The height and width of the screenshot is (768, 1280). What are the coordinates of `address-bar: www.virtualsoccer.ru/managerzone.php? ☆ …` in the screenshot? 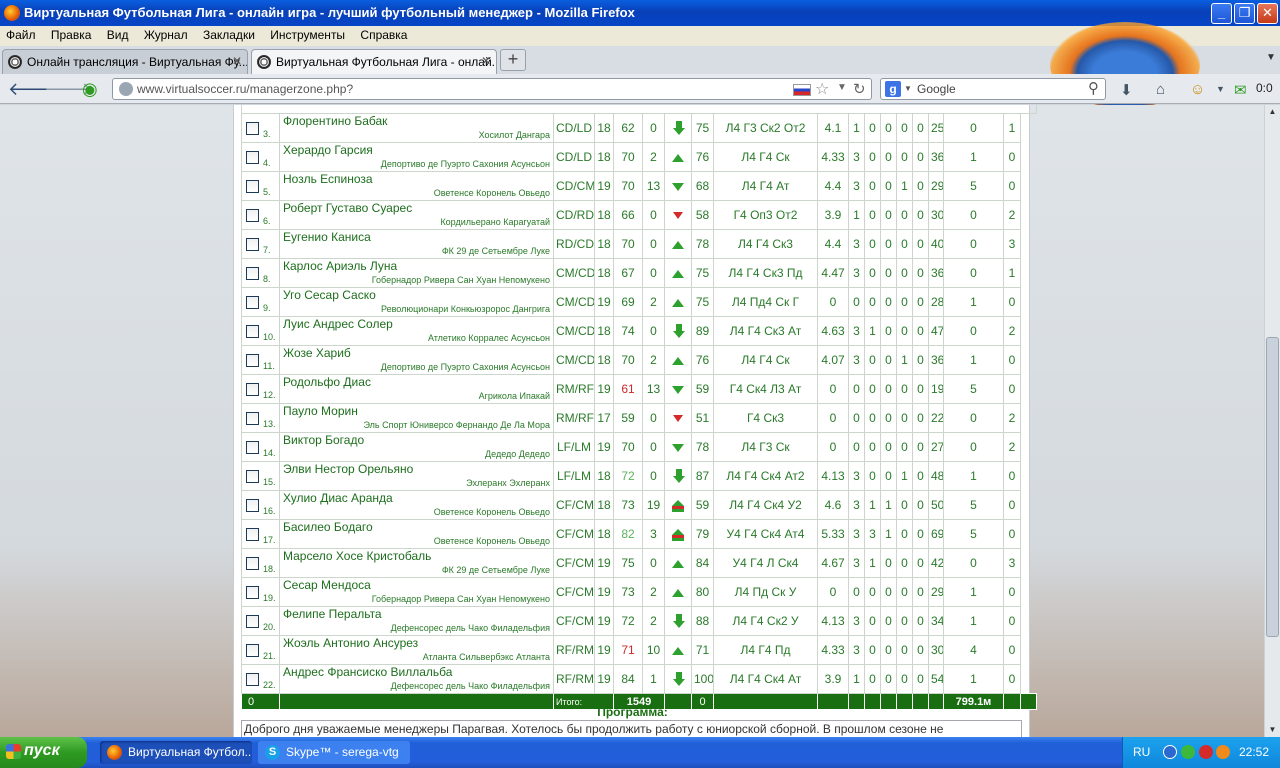 It's located at (492, 89).